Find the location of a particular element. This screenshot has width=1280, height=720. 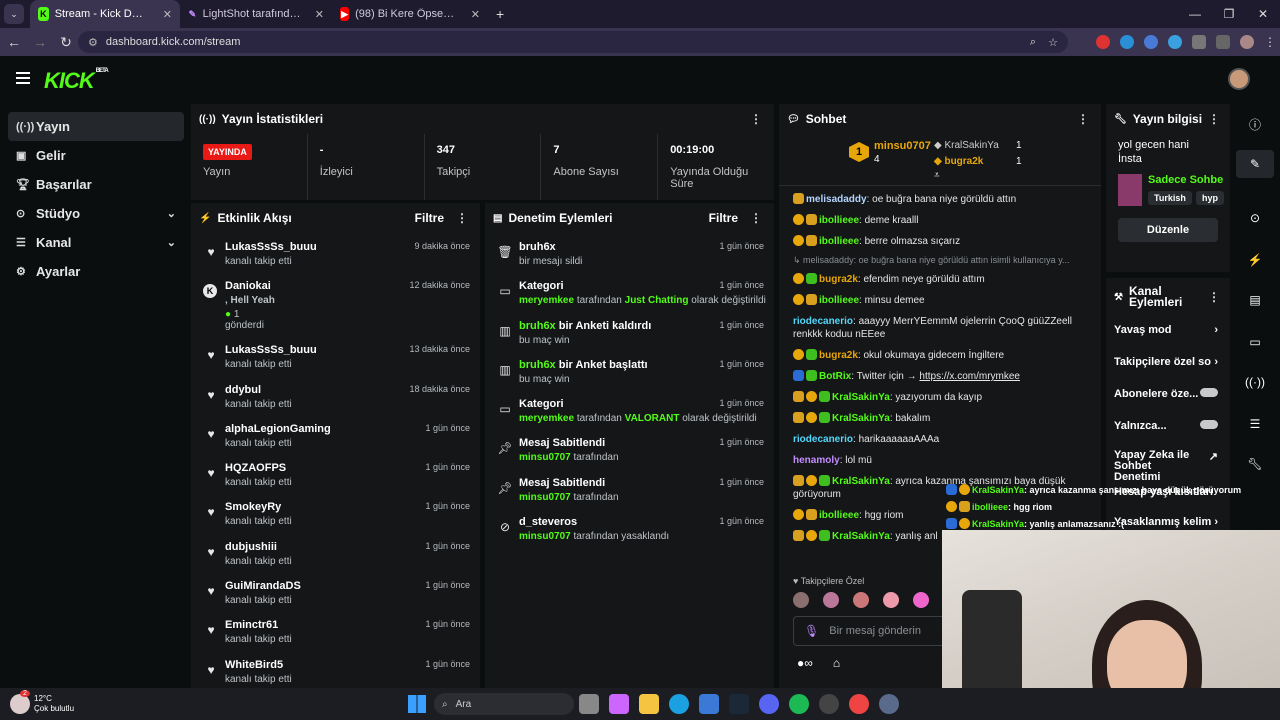

chrome-icon is located at coordinates (859, 704).